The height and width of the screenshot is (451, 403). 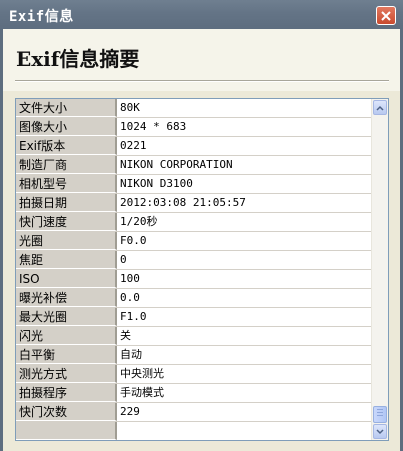 What do you see at coordinates (78, 59) in the screenshot?
I see `page-title: Exif信息摘要` at bounding box center [78, 59].